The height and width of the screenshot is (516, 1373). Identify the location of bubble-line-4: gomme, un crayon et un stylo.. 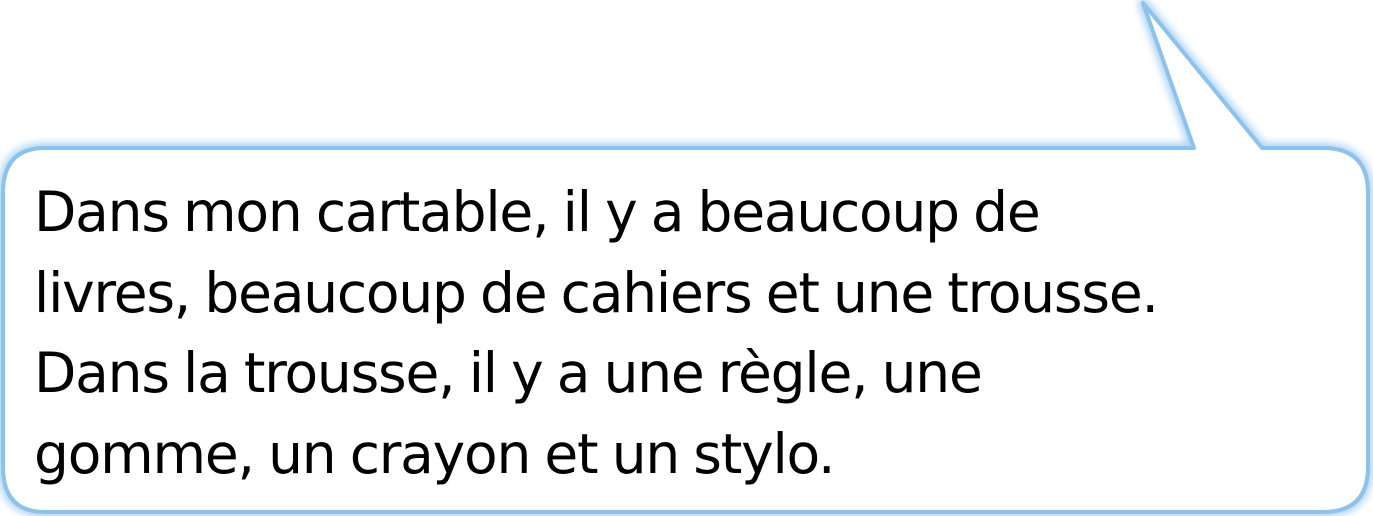
(435, 453).